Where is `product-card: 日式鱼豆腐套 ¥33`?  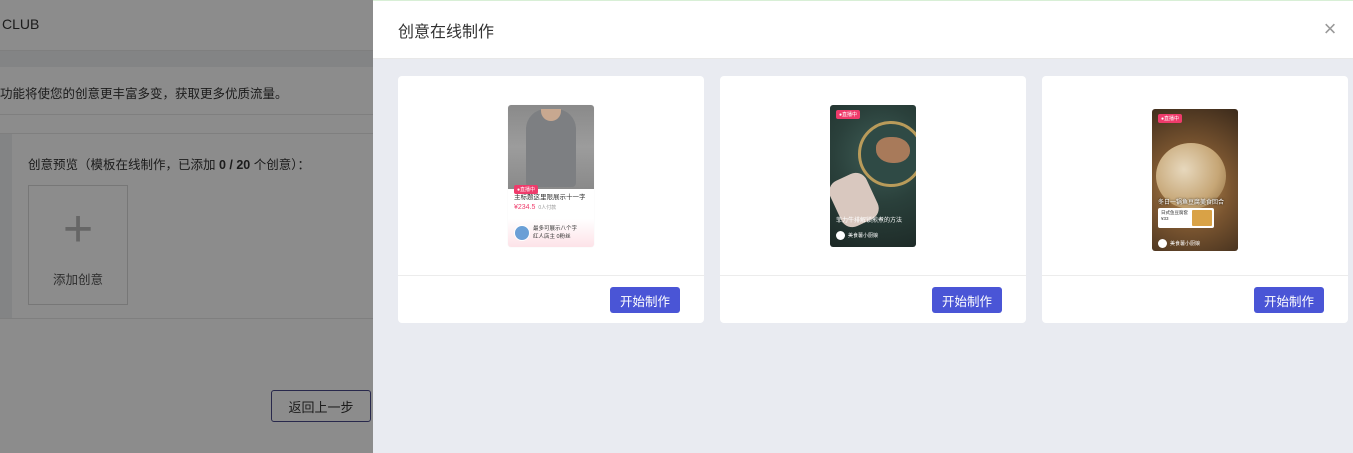 product-card: 日式鱼豆腐套 ¥33 is located at coordinates (1186, 218).